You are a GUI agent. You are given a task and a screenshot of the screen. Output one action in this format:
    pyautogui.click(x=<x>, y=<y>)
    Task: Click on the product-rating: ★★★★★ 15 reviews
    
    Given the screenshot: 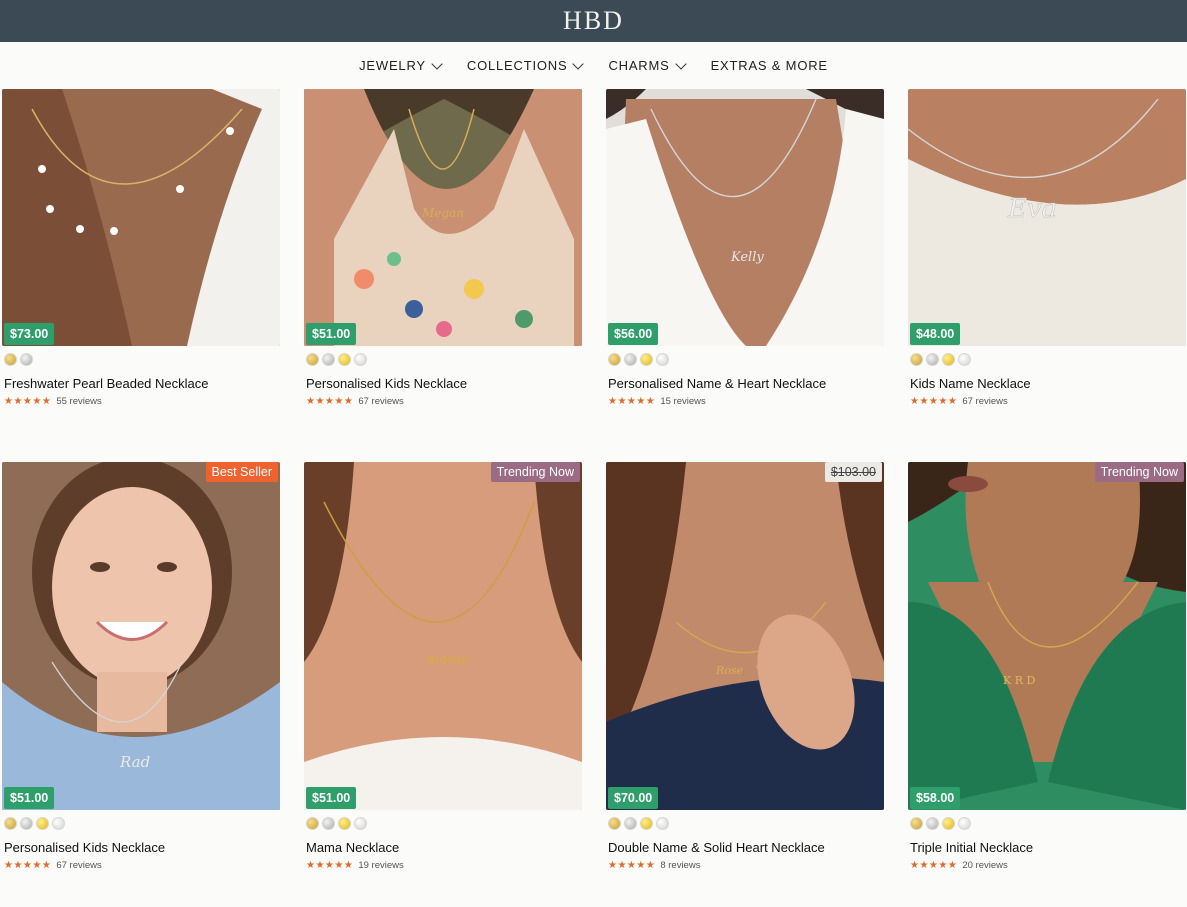 What is the action you would take?
    pyautogui.click(x=746, y=401)
    